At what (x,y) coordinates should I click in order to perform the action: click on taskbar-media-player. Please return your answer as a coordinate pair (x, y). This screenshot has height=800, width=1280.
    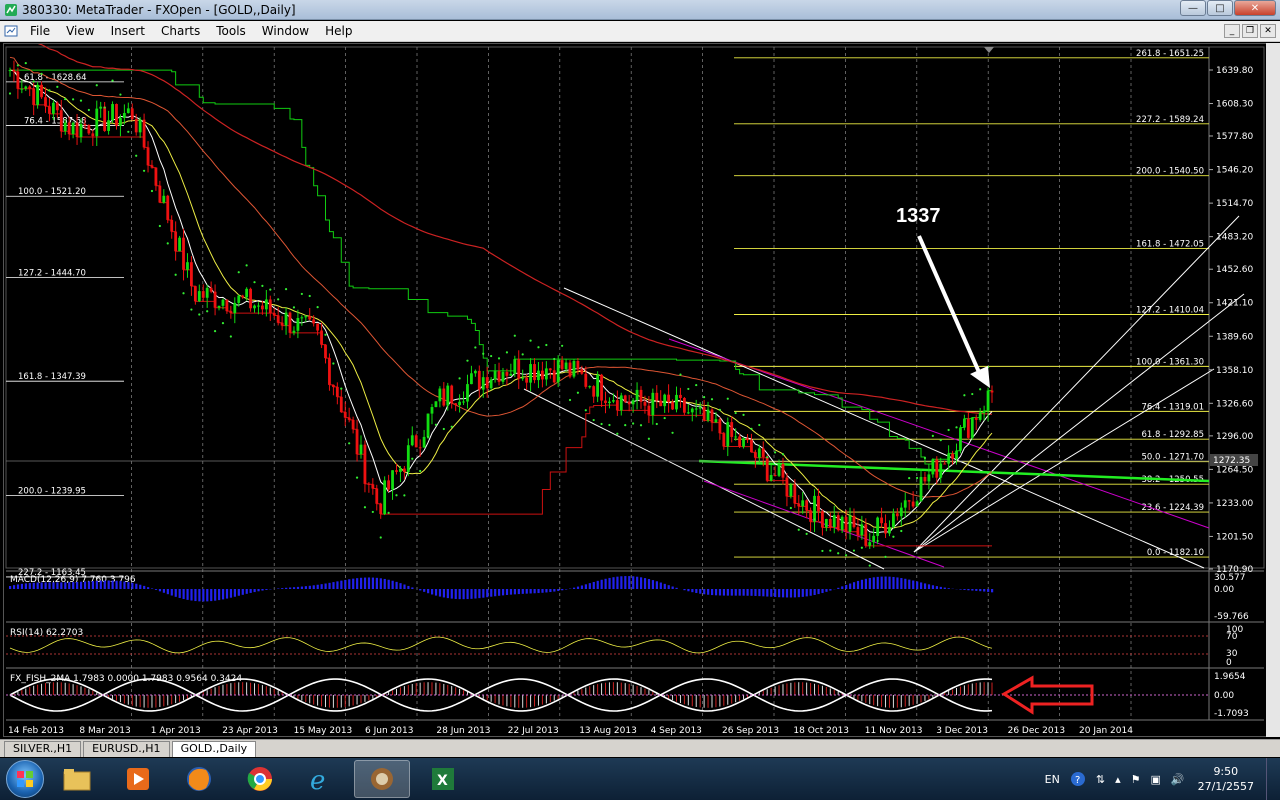
    Looking at the image, I should click on (138, 779).